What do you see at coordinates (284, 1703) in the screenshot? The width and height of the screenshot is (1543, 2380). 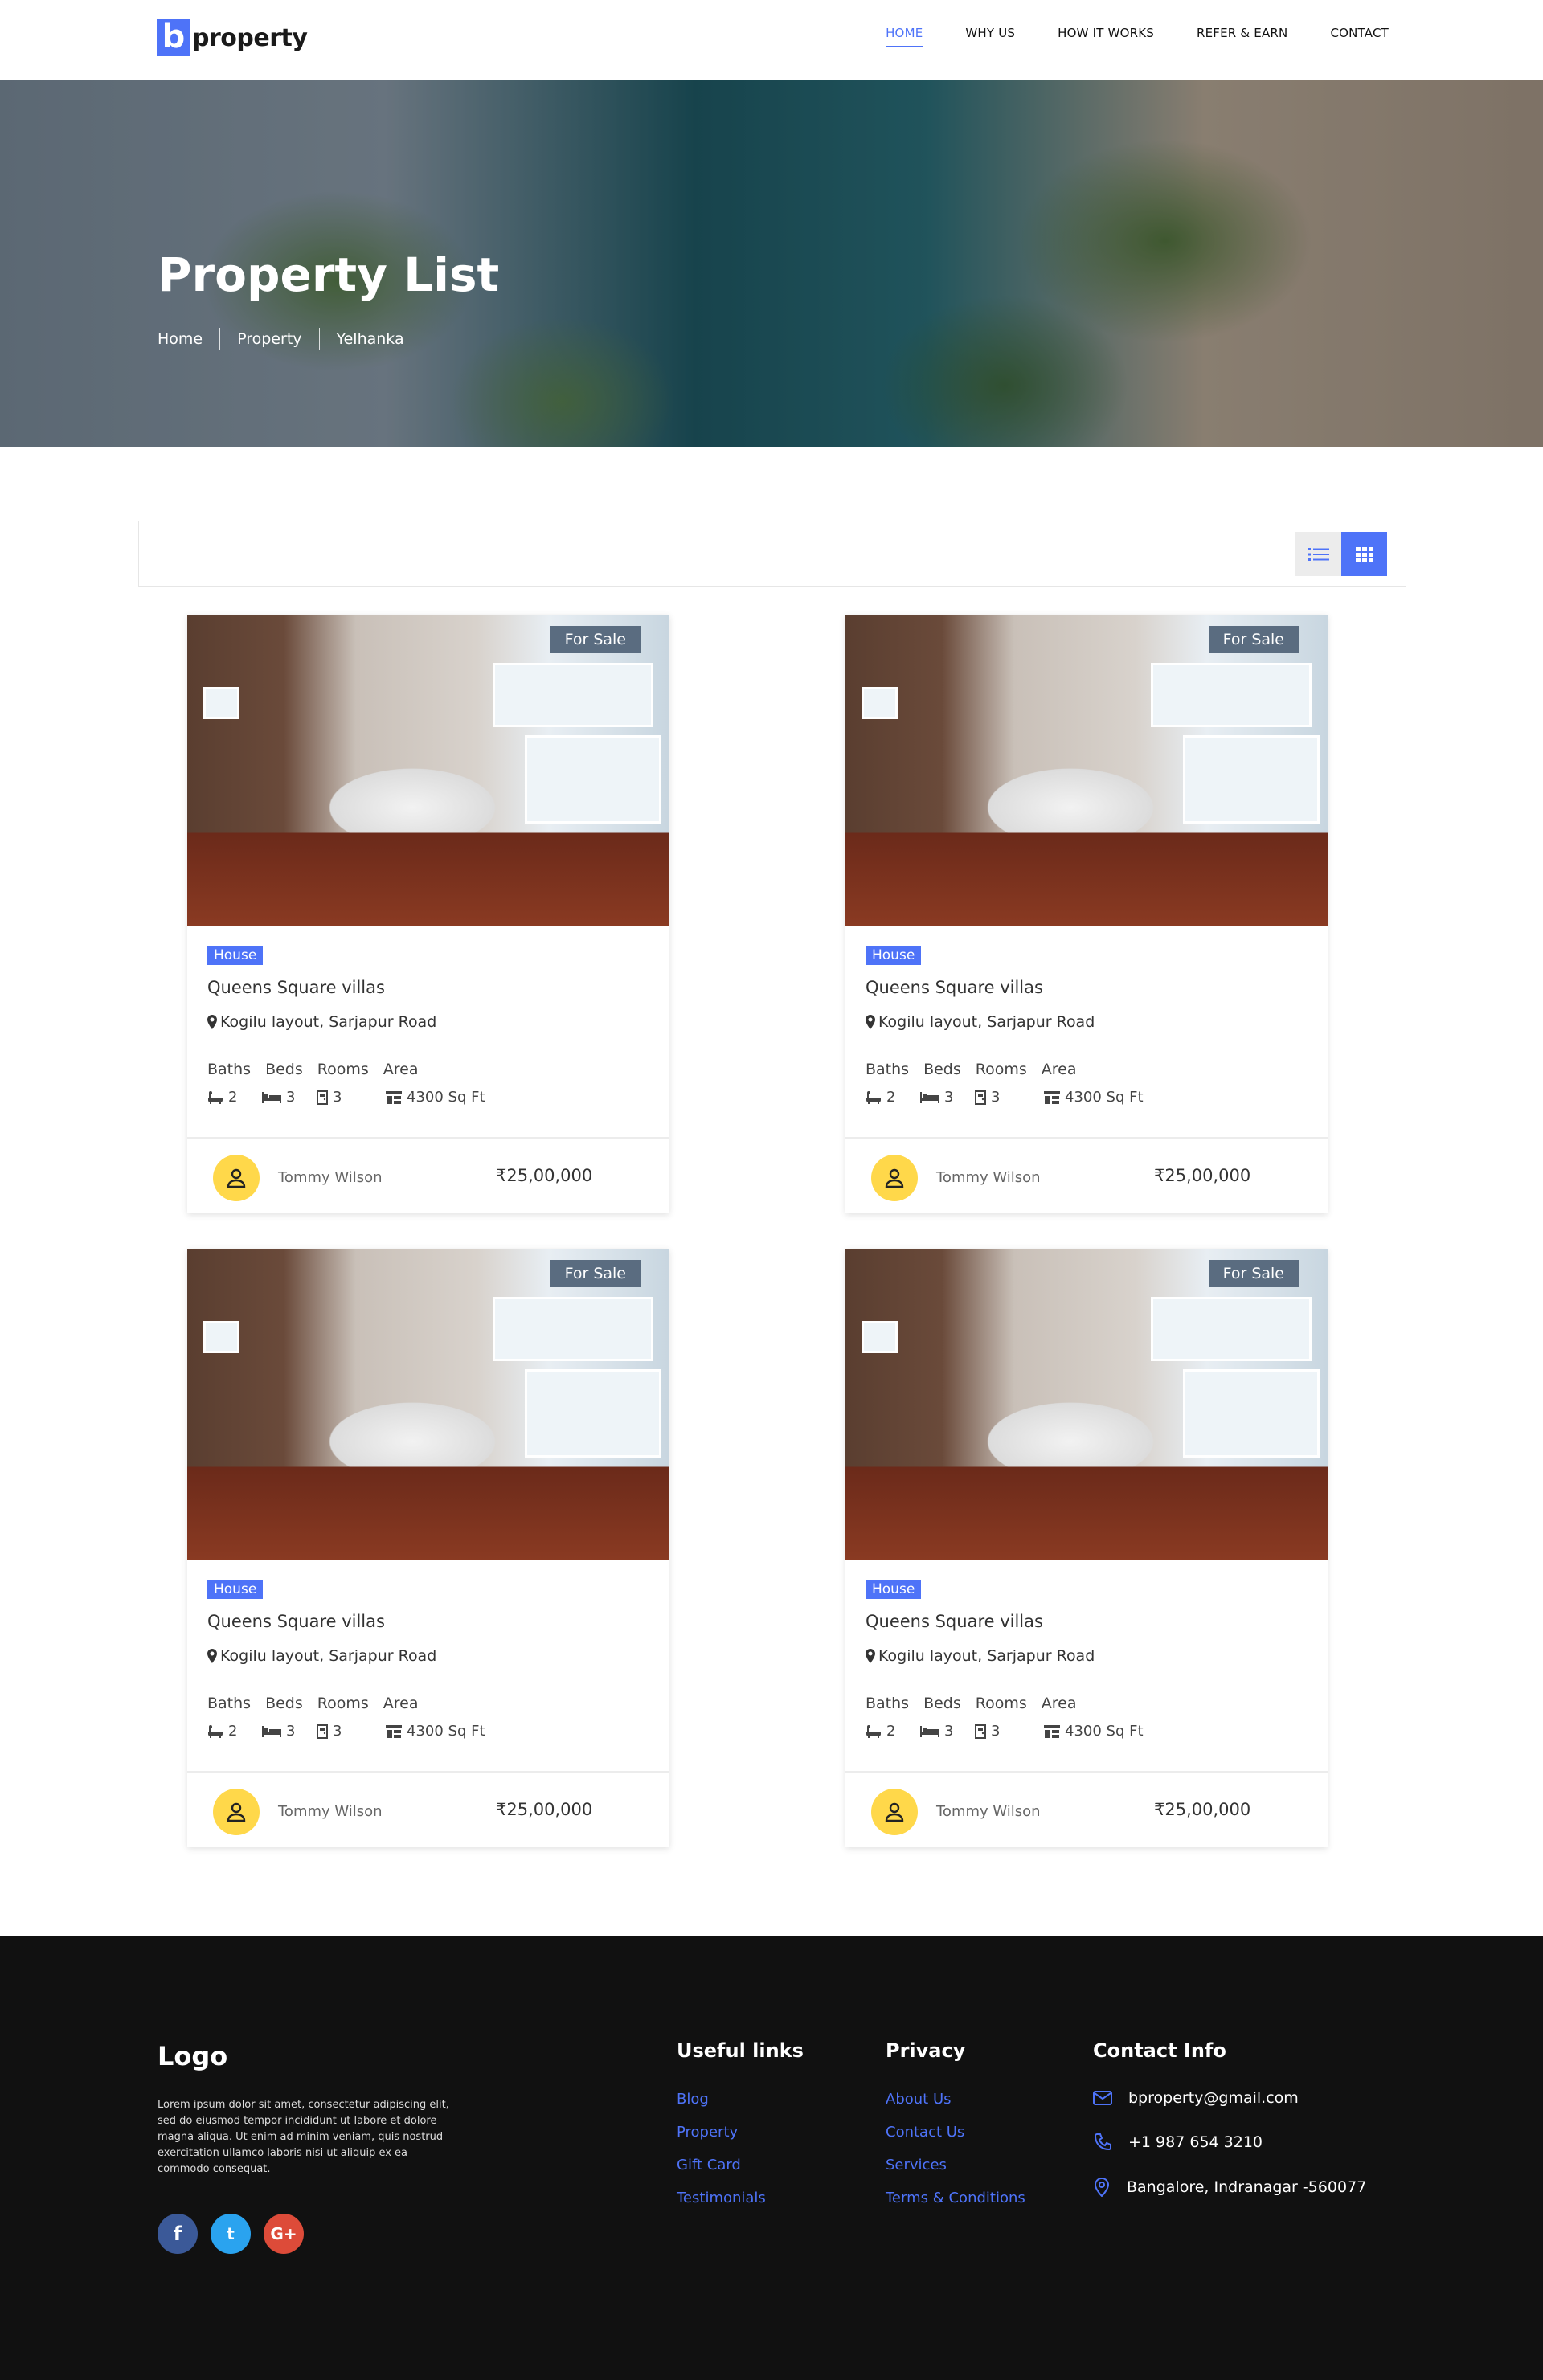 I see `label-beds: Beds` at bounding box center [284, 1703].